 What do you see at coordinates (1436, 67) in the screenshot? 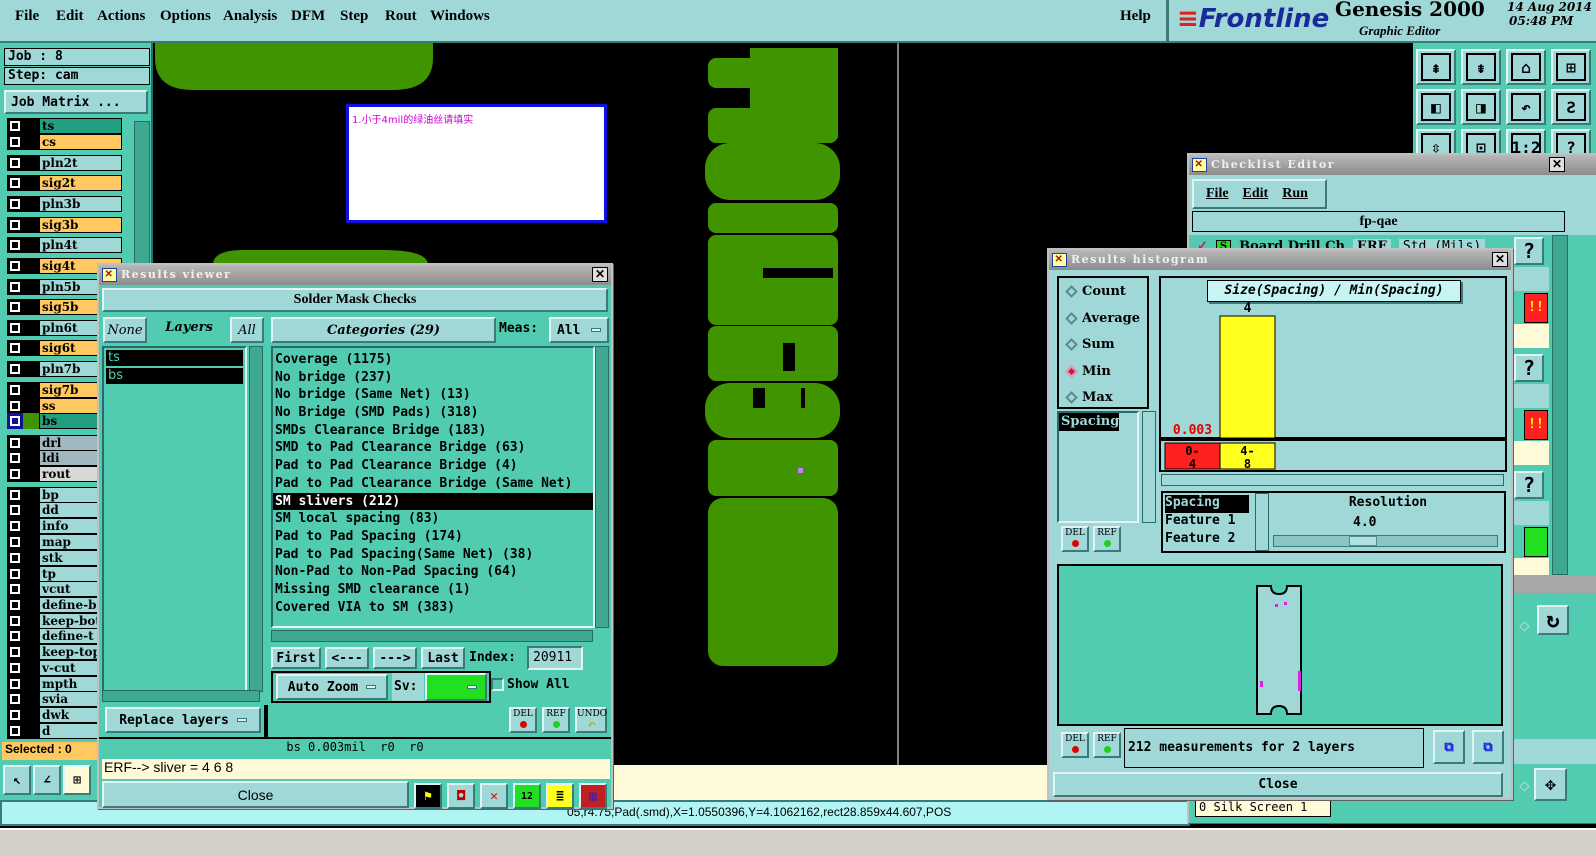
I see `pan-up-button: ⇞` at bounding box center [1436, 67].